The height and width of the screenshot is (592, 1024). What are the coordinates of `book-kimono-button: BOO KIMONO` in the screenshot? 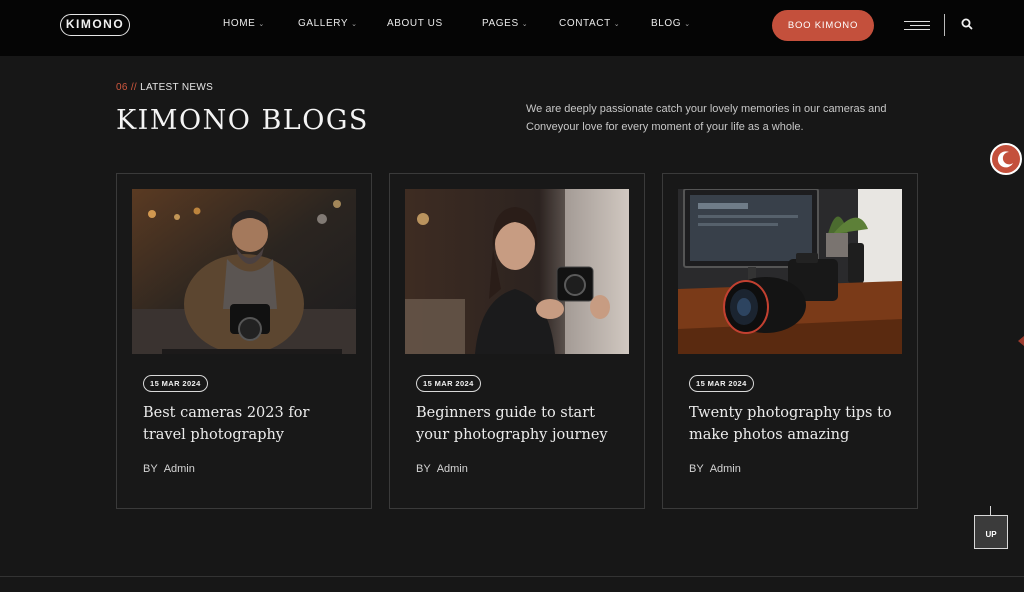 It's located at (823, 25).